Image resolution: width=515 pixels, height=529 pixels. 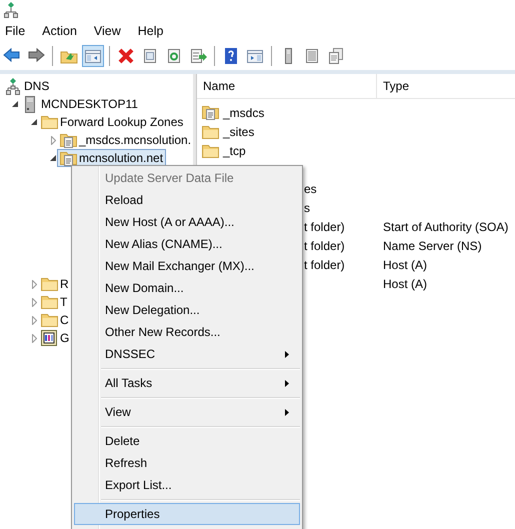 What do you see at coordinates (255, 56) in the screenshot?
I see `action-pane-icon` at bounding box center [255, 56].